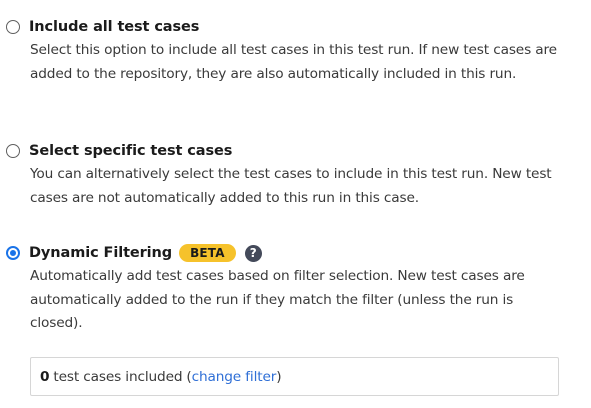  I want to click on close-paren: ), so click(279, 376).